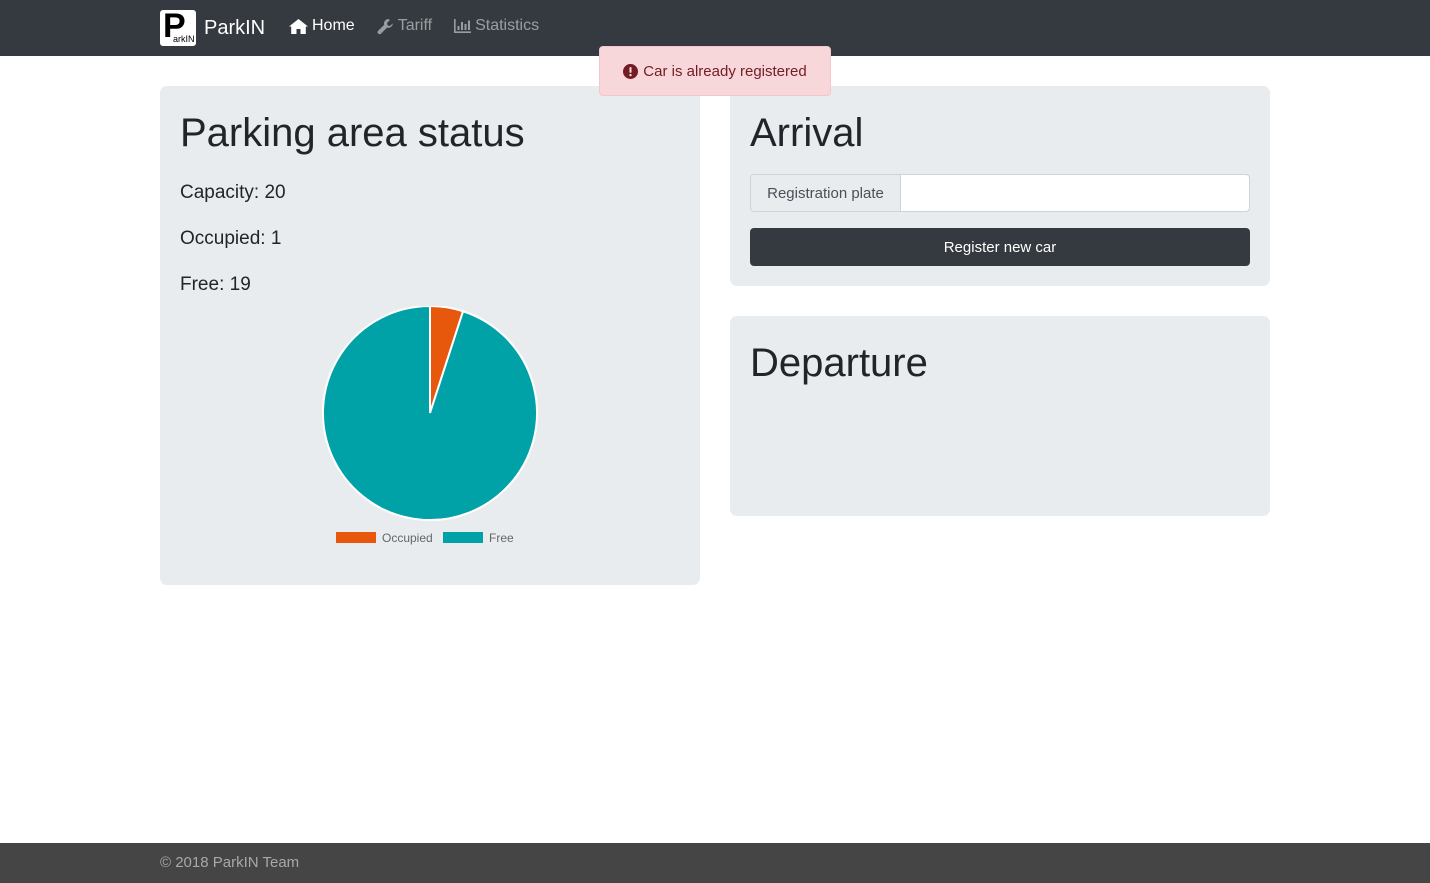 This screenshot has height=883, width=1430. I want to click on nav-item-statistics: Statistics, so click(496, 26).